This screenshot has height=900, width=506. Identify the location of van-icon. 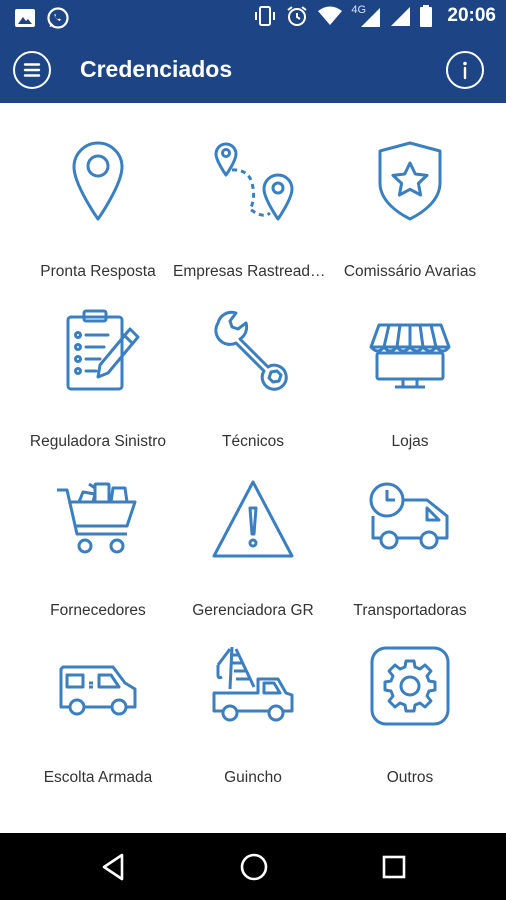
(98, 690).